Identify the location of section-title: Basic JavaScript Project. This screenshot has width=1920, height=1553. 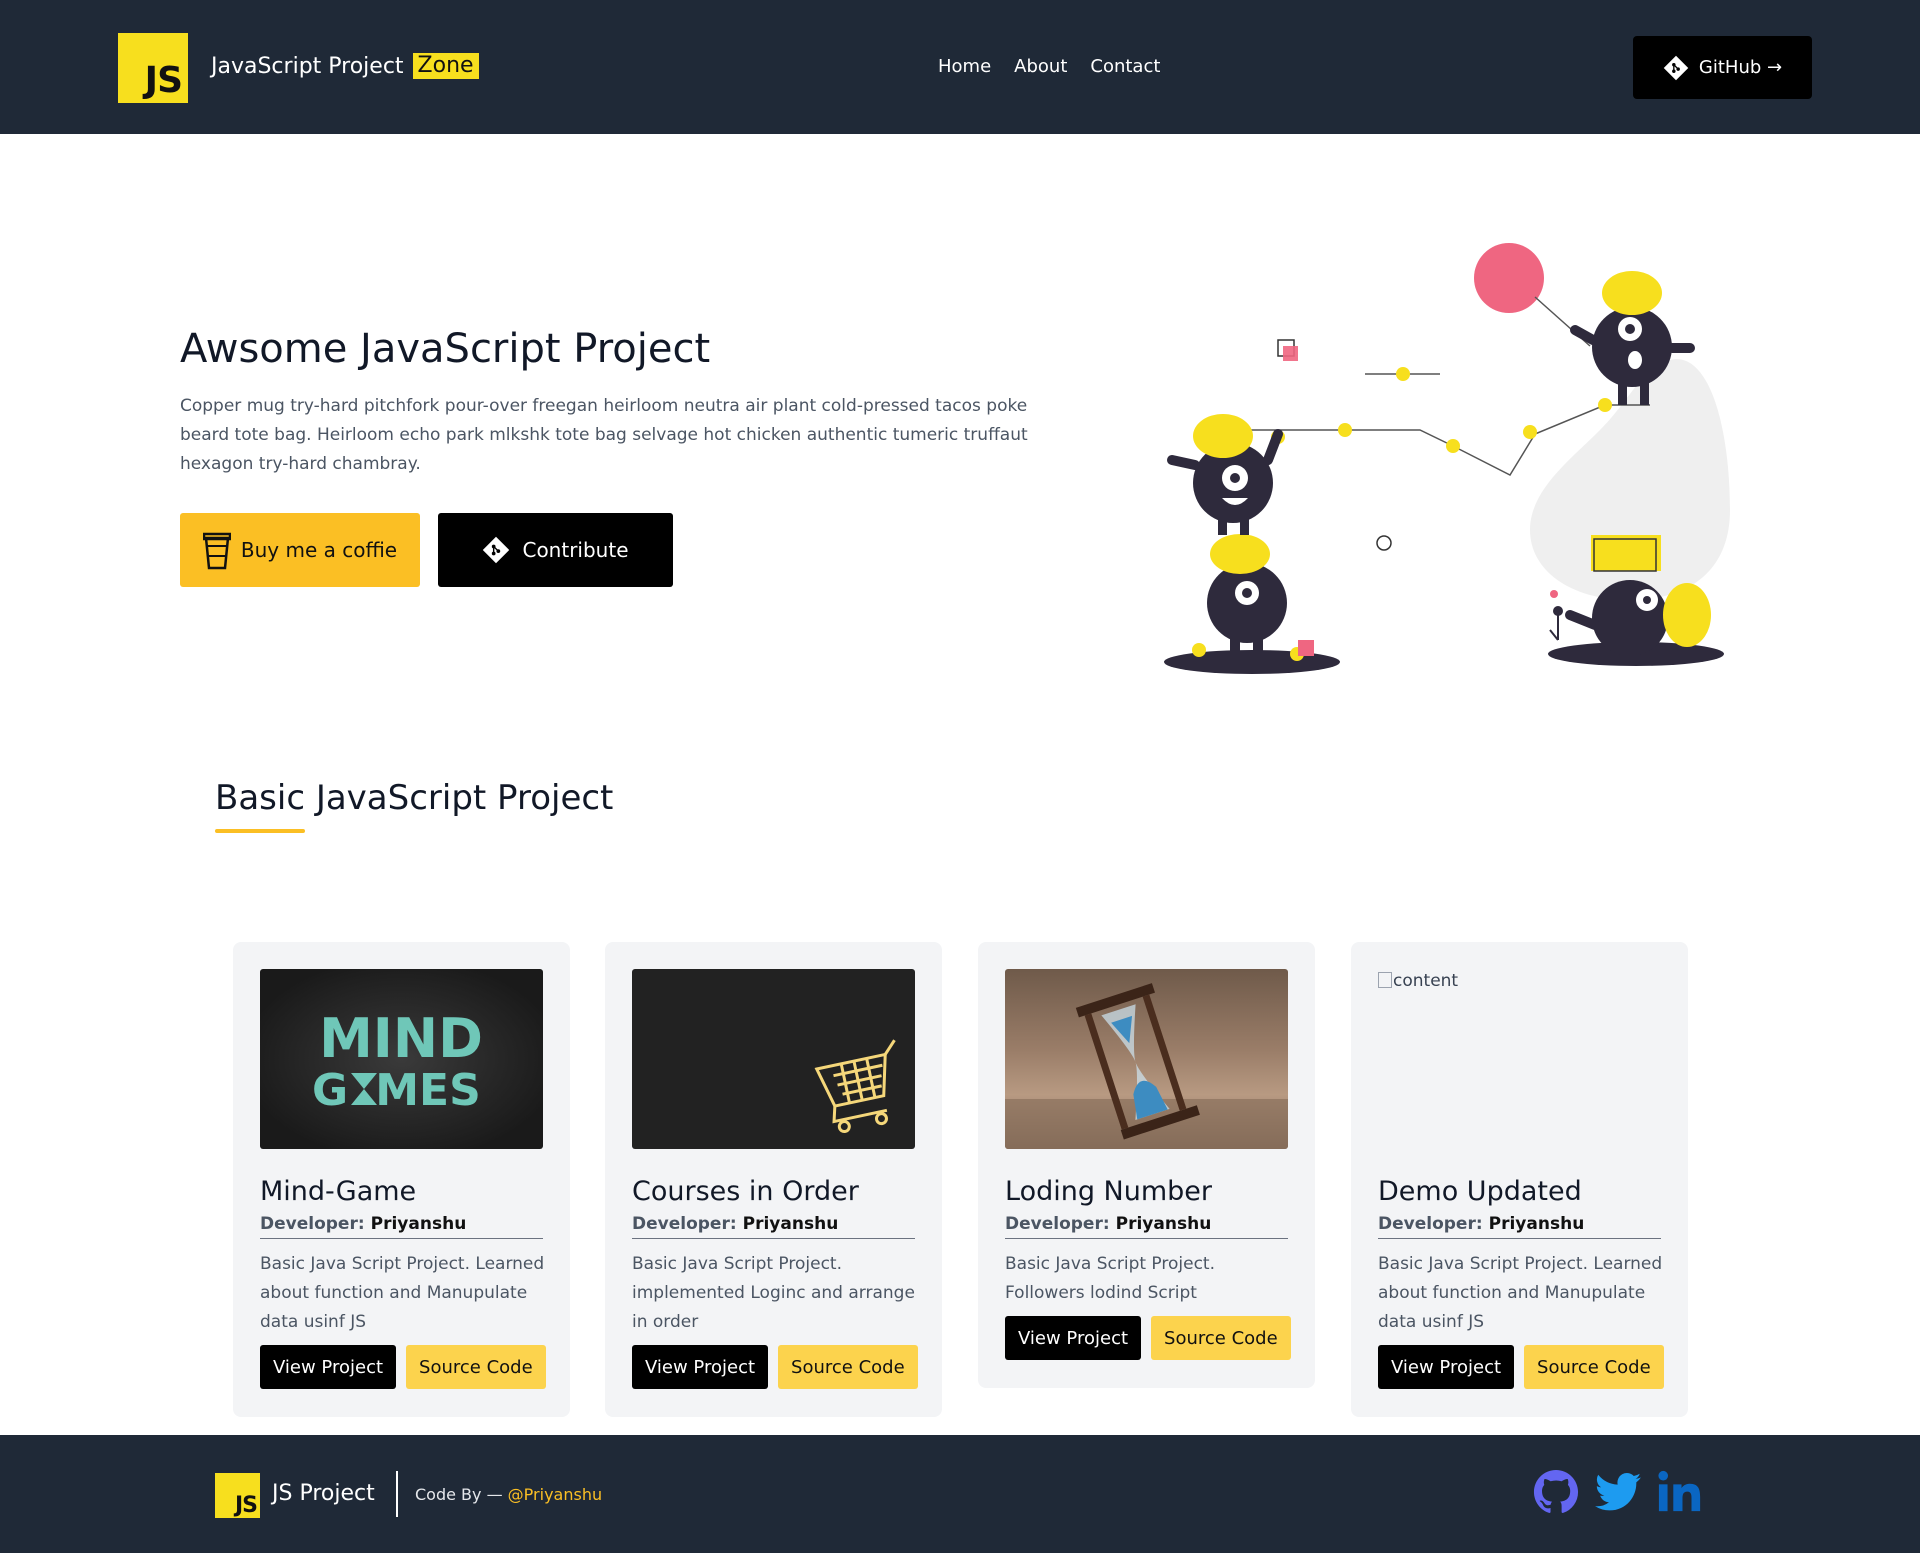
(414, 798).